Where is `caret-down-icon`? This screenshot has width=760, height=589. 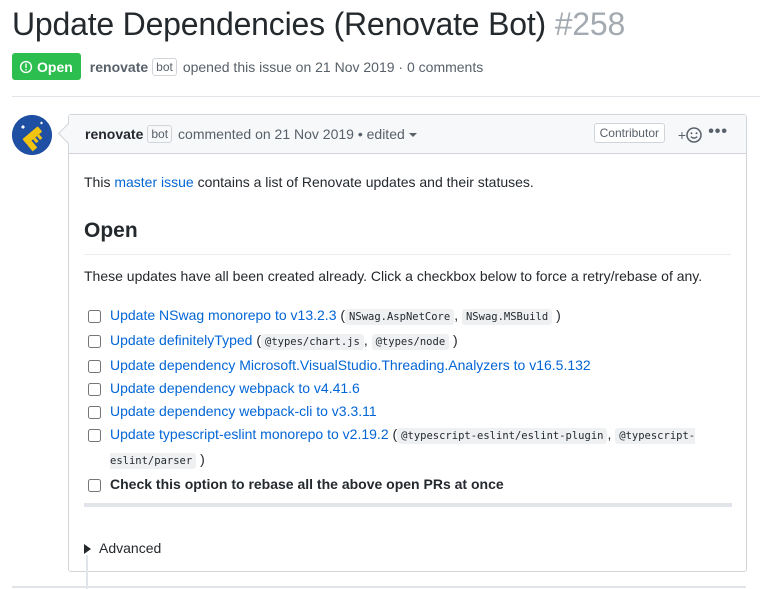 caret-down-icon is located at coordinates (412, 135).